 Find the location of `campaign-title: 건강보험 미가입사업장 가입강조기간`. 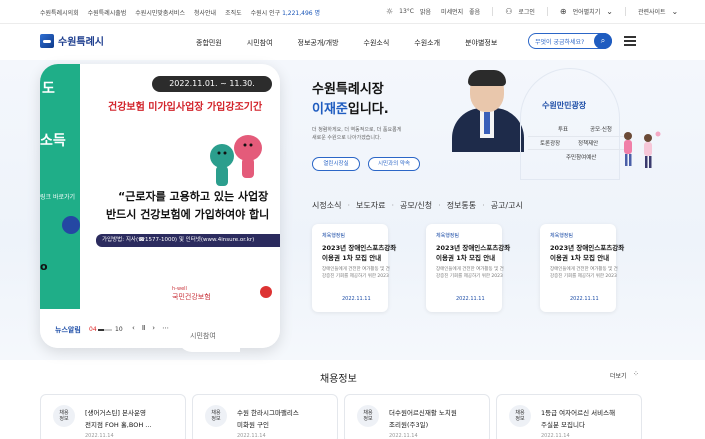

campaign-title: 건강보험 미가입사업장 가입강조기간 is located at coordinates (185, 107).